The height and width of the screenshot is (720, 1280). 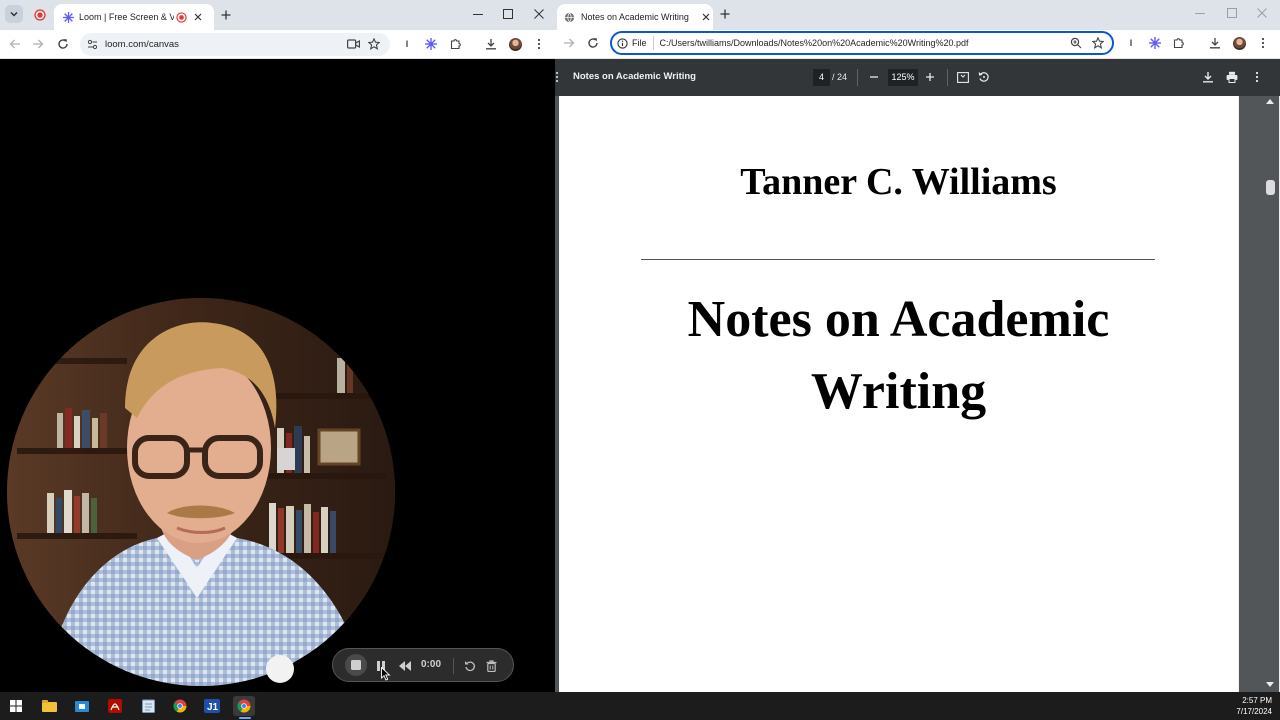 I want to click on pdf-print-icon, so click(x=1232, y=77).